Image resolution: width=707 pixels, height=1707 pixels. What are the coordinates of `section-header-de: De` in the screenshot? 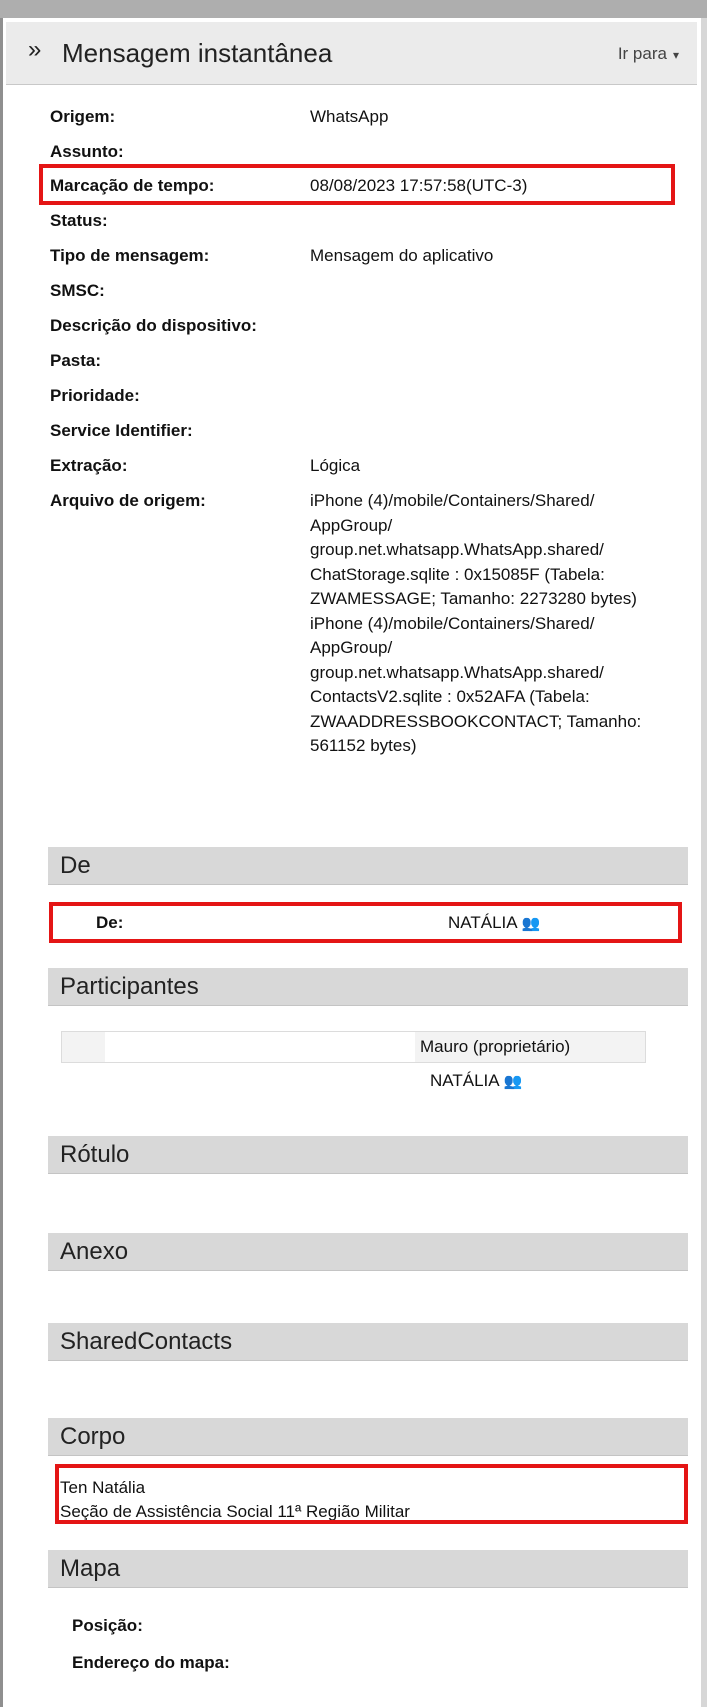 It's located at (368, 866).